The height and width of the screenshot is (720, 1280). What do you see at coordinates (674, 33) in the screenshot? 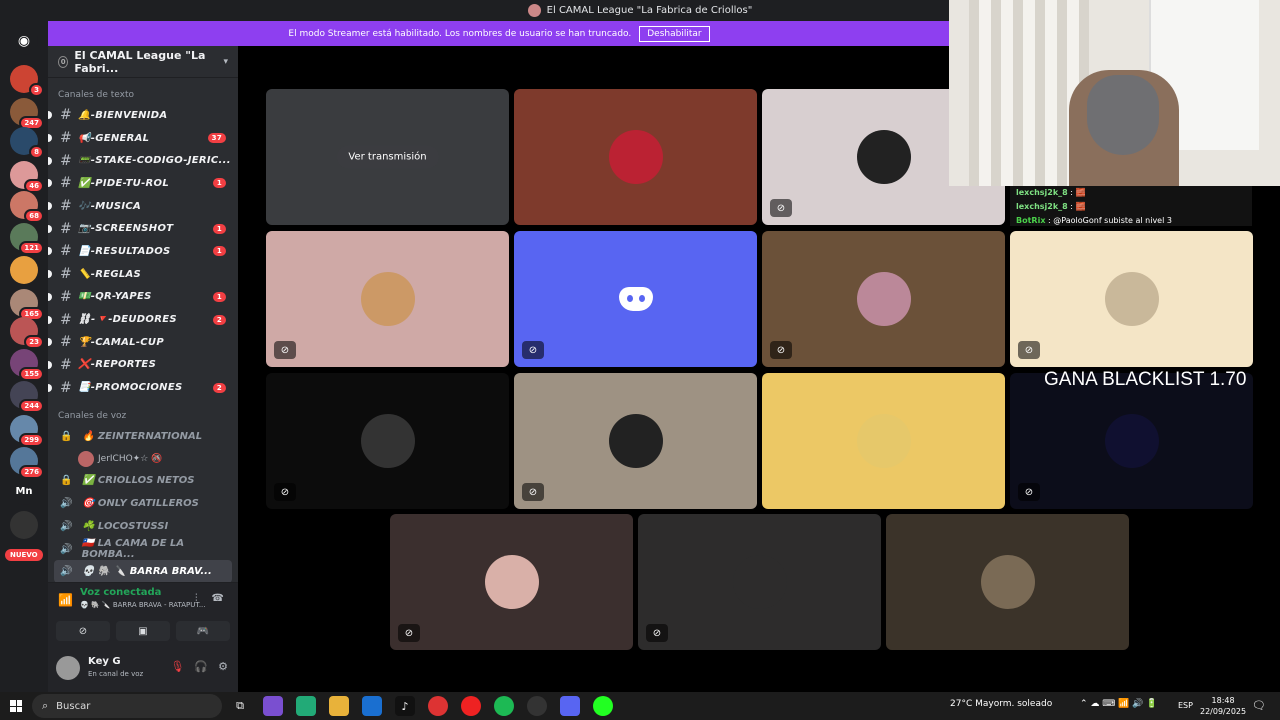
I see `disable-streamer-button: Deshabilitar` at bounding box center [674, 33].